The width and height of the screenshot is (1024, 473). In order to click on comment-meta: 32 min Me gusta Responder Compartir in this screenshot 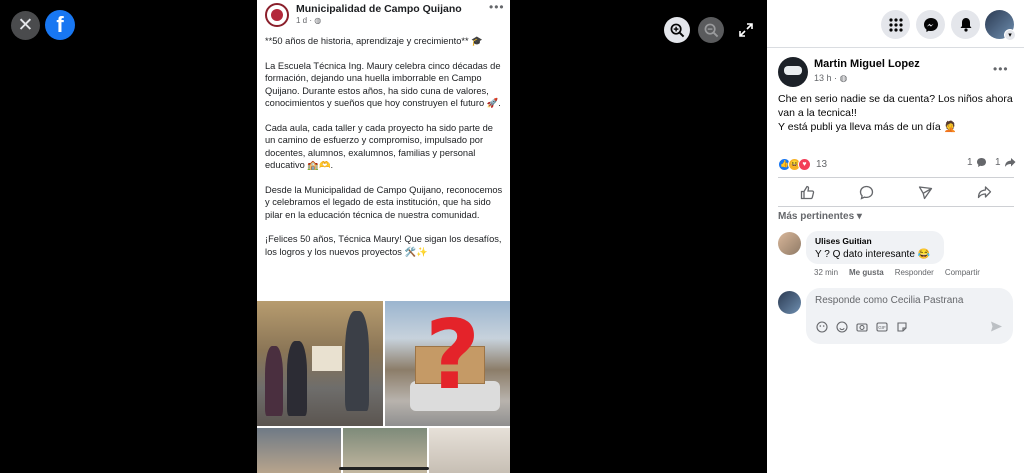, I will do `click(897, 272)`.